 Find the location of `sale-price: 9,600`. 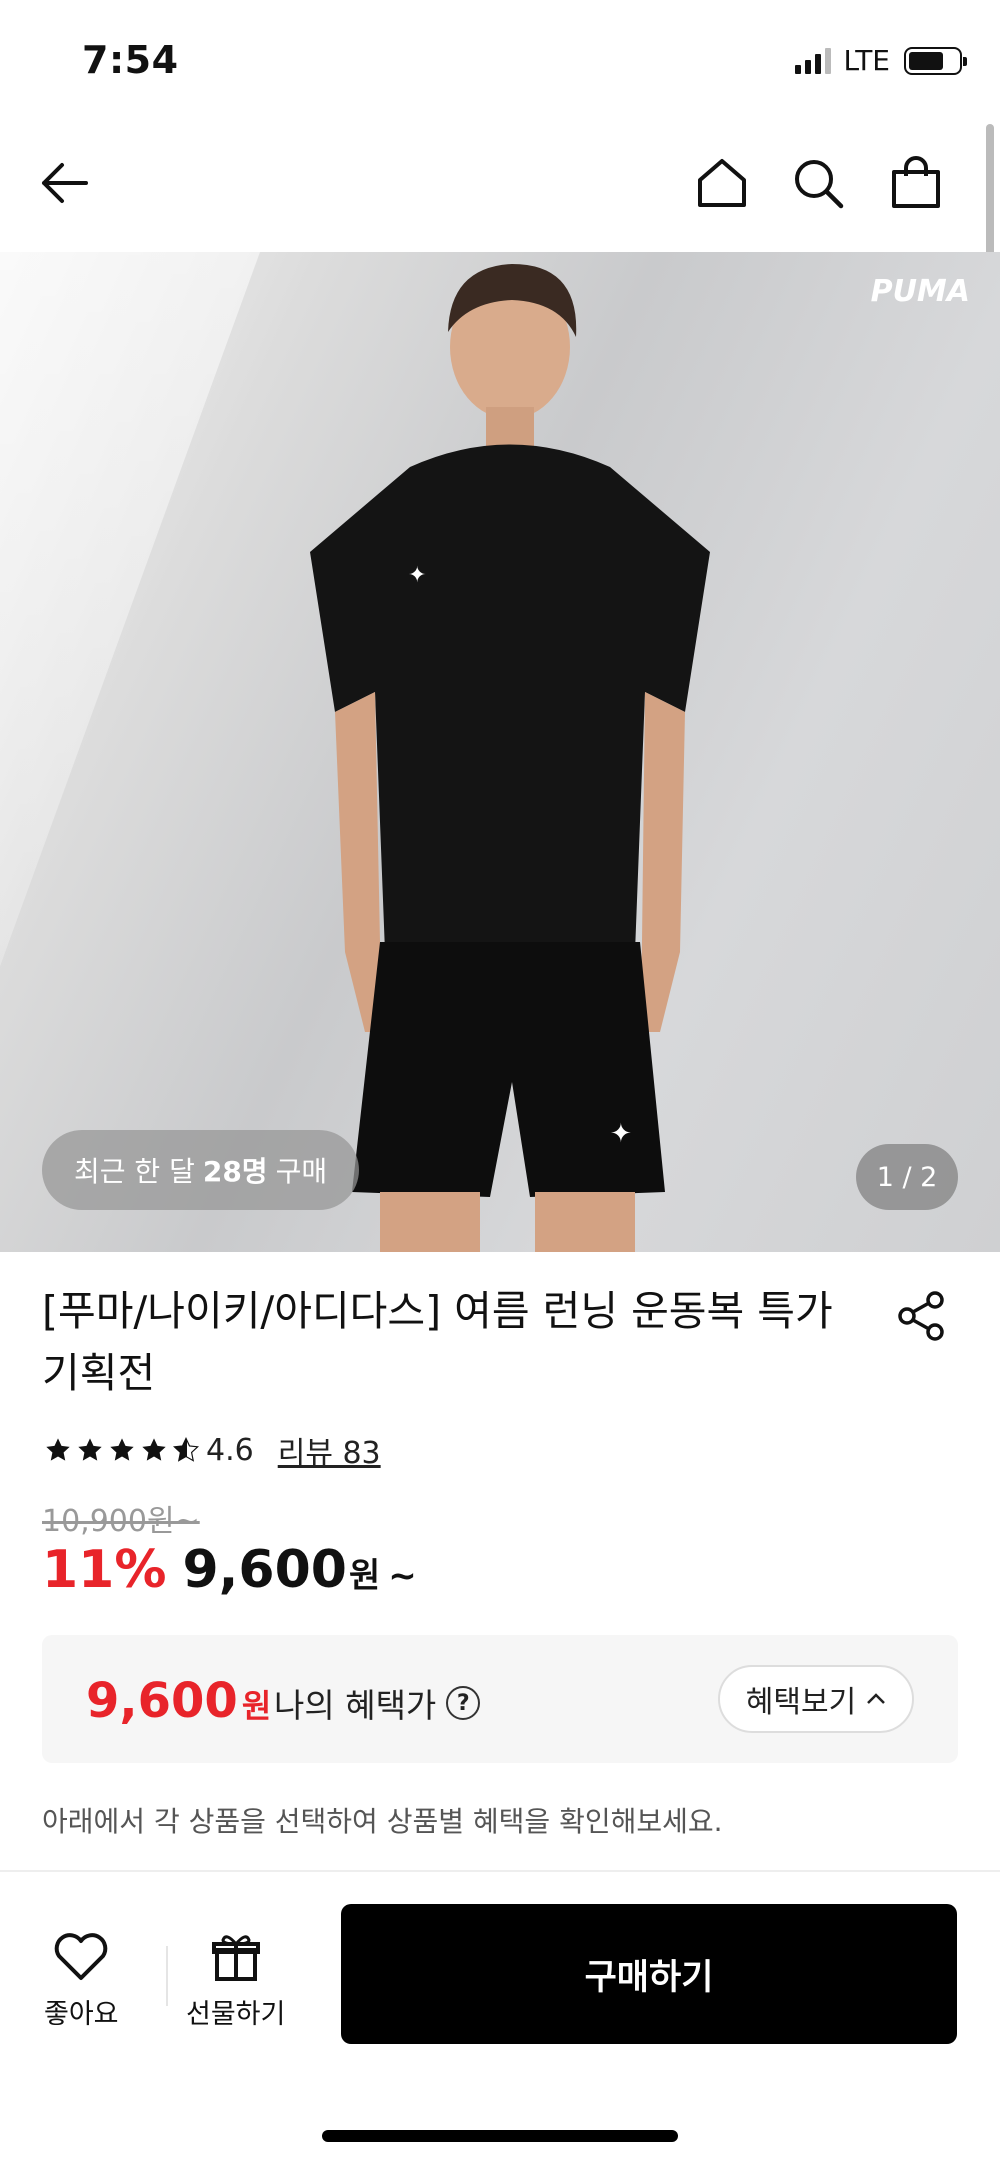

sale-price: 9,600 is located at coordinates (264, 1570).